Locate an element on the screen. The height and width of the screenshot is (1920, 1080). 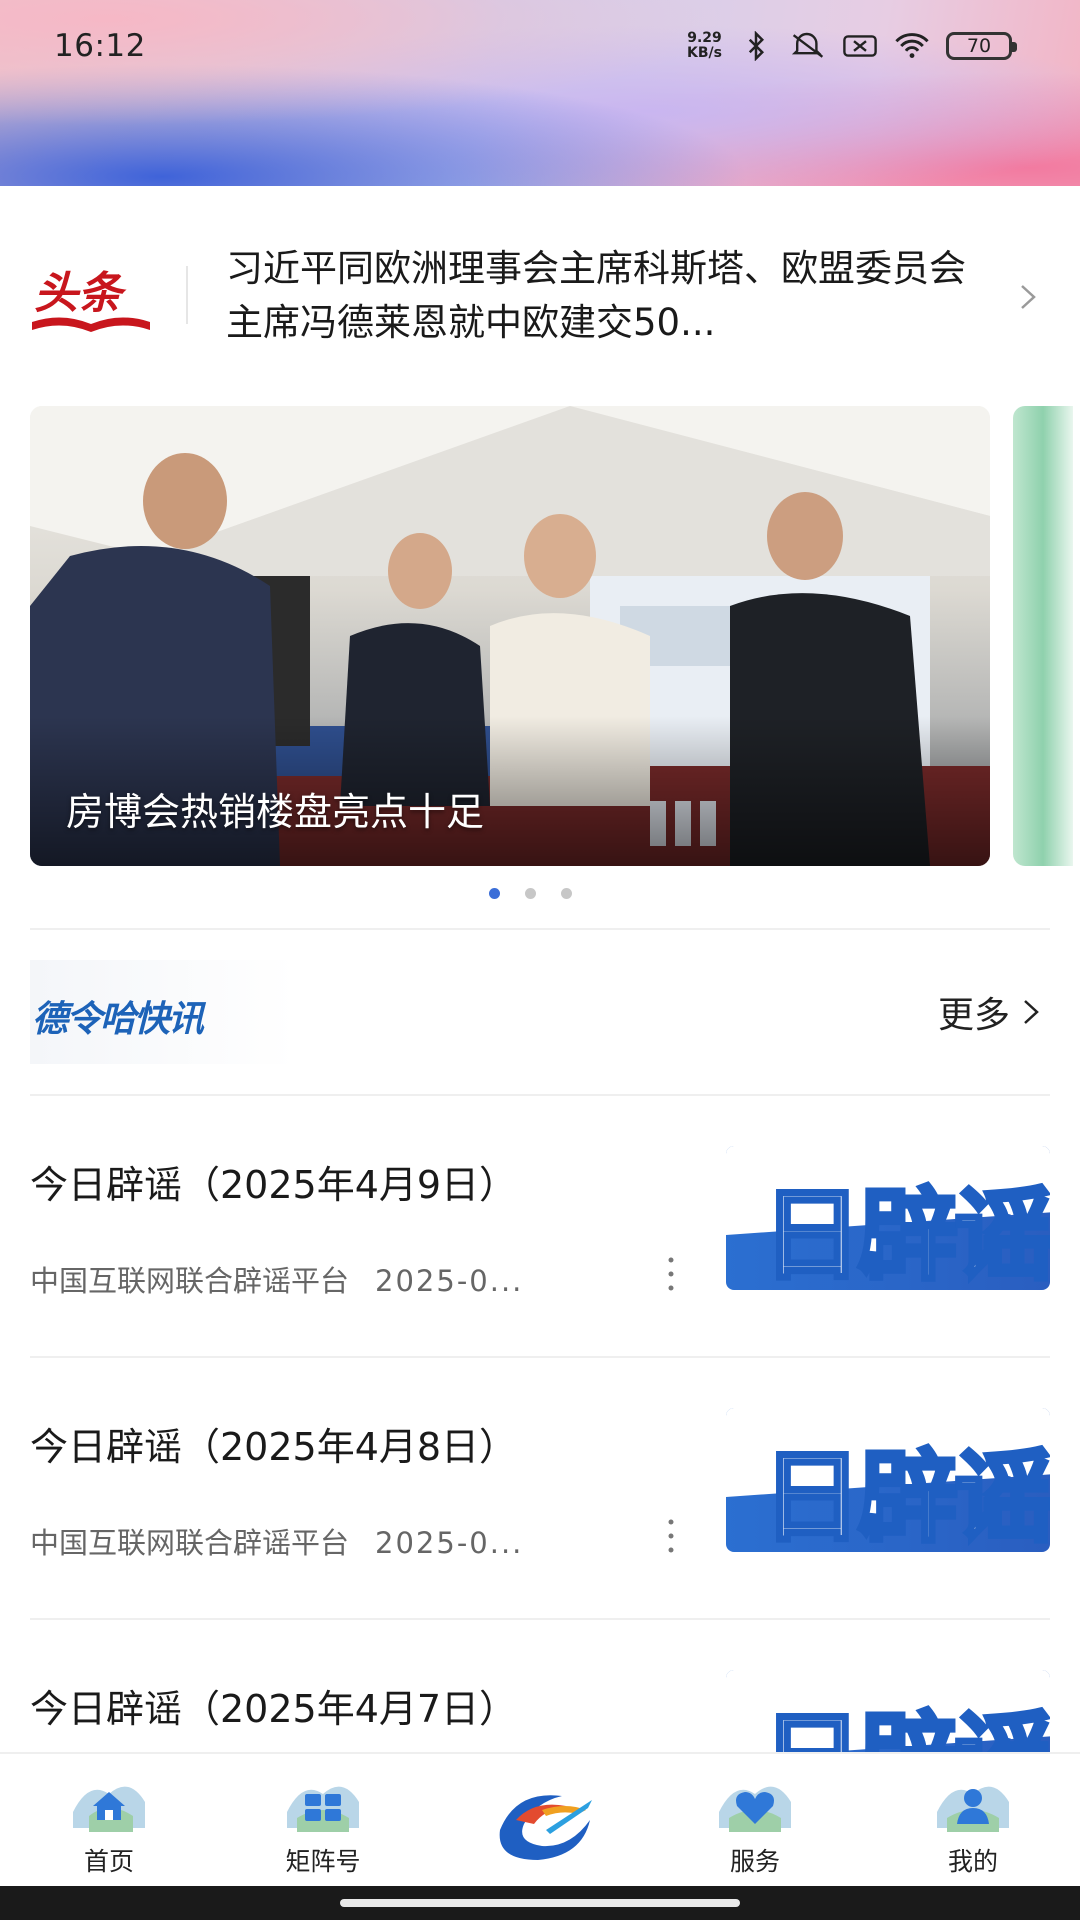
network-speed-value: 9.29 is located at coordinates (704, 38).